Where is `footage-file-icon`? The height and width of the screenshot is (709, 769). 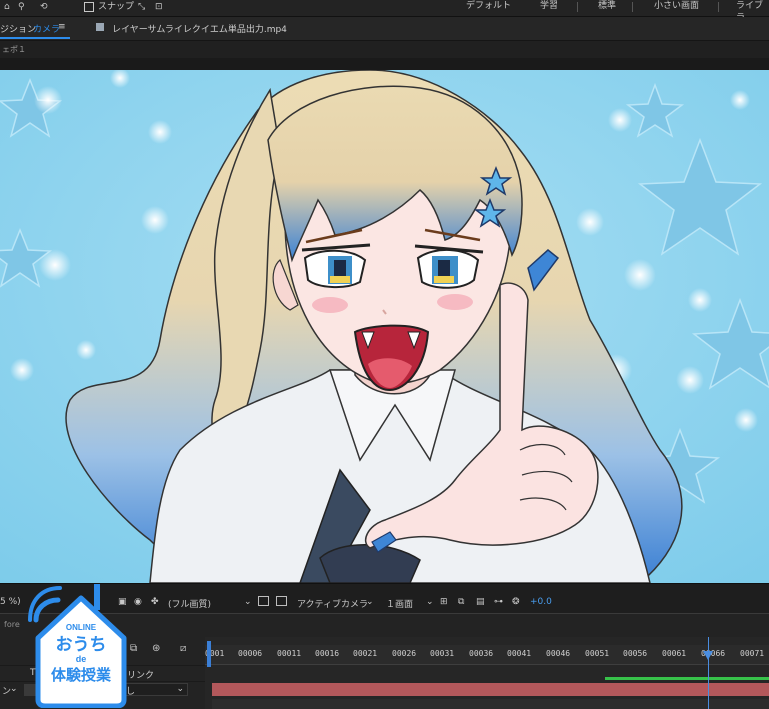 footage-file-icon is located at coordinates (100, 27).